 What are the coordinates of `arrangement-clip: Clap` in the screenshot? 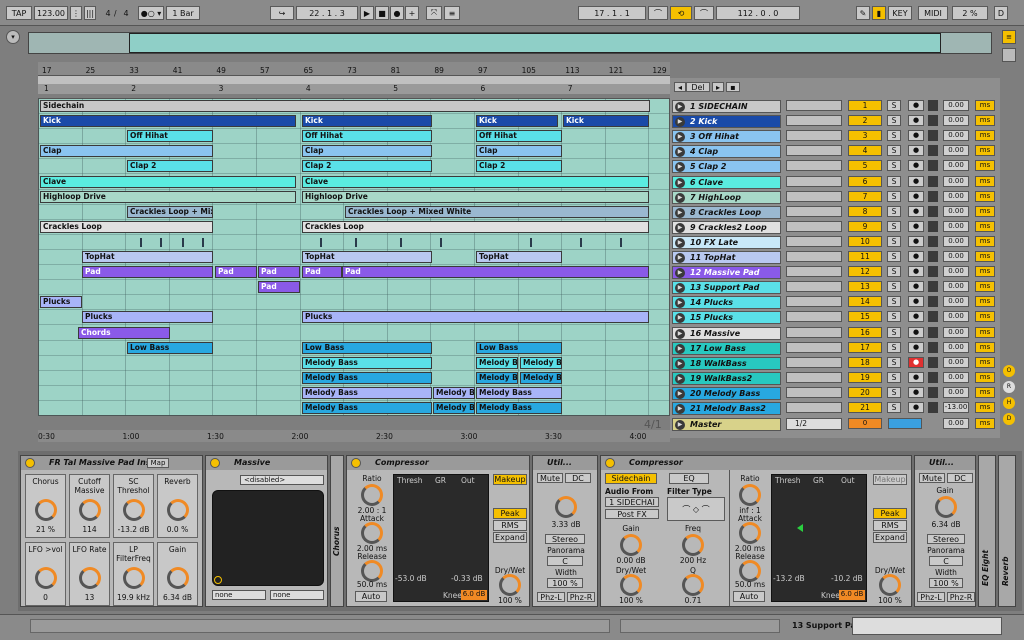 It's located at (519, 151).